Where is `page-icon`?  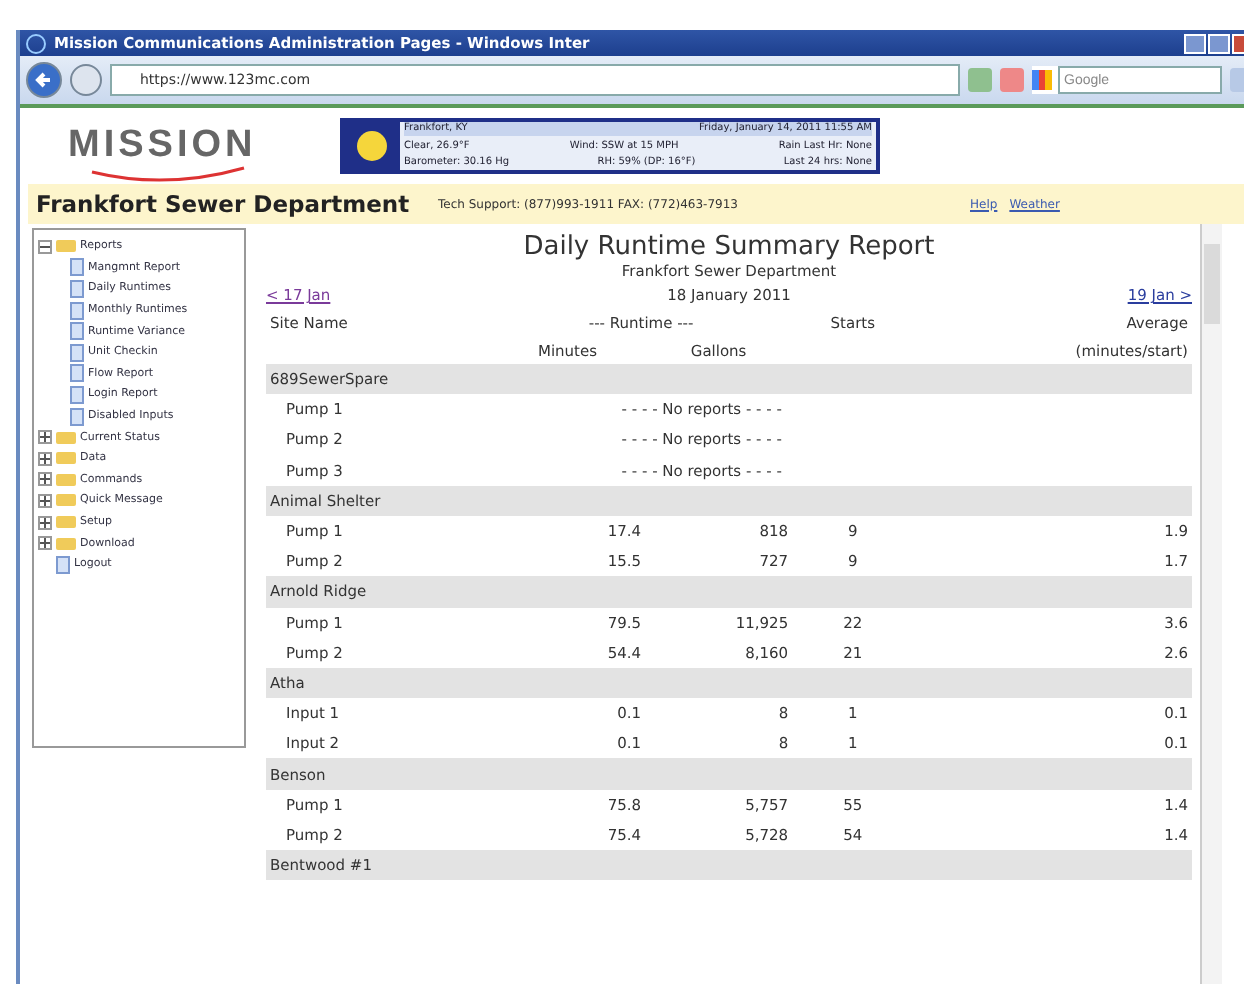
page-icon is located at coordinates (63, 564).